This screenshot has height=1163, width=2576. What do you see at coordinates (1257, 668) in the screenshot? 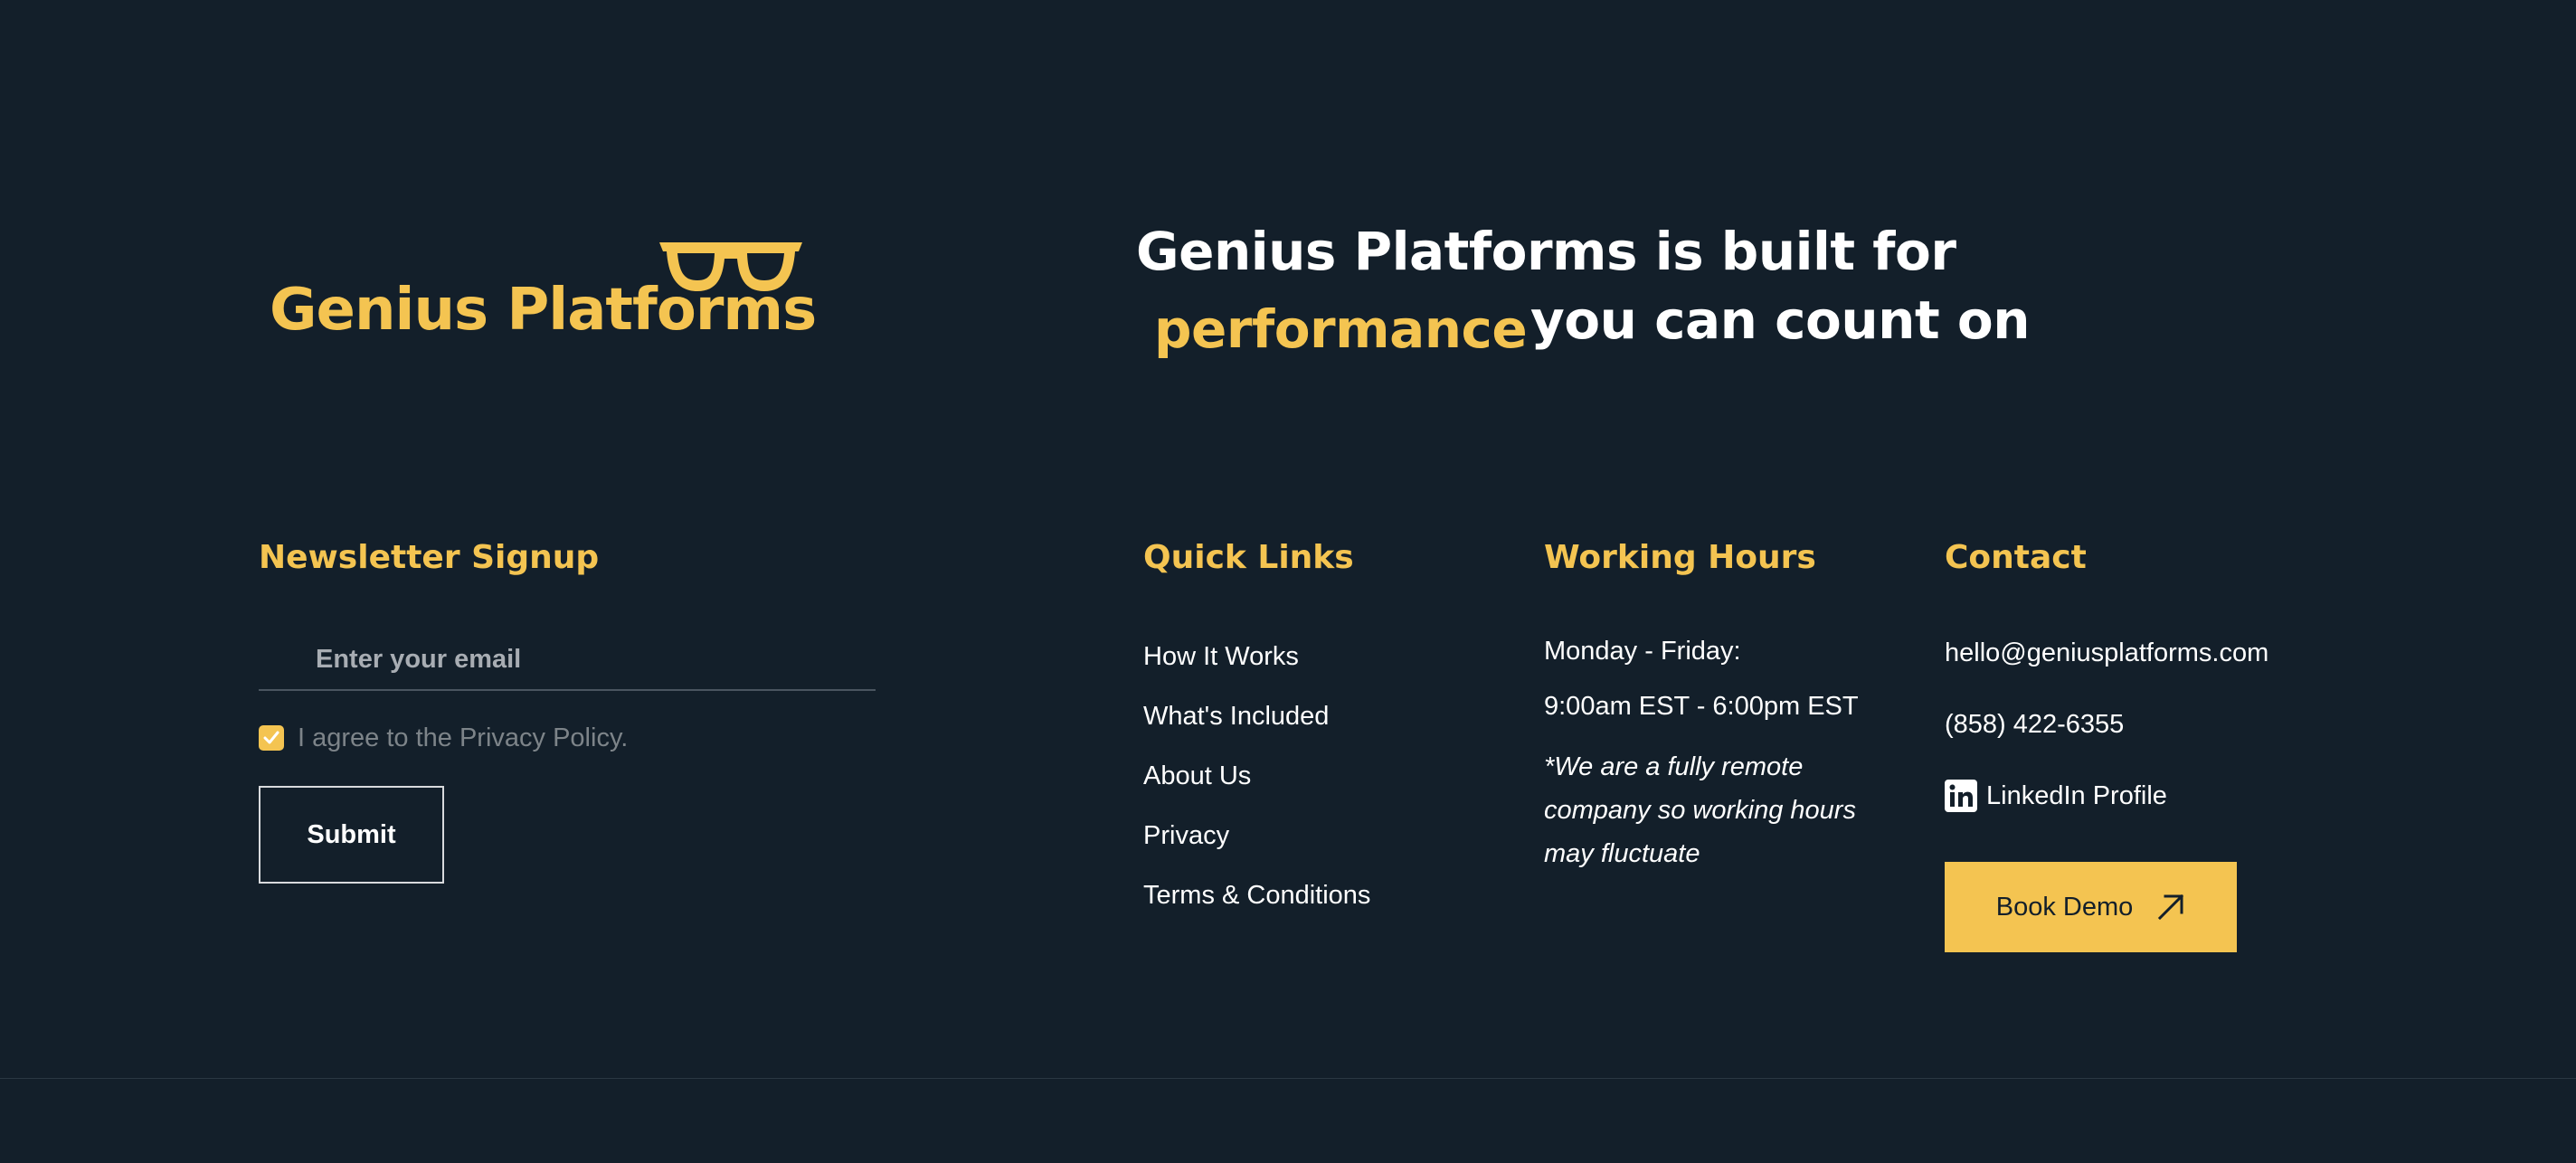
I see `quick-link-how-it-works: How It Works` at bounding box center [1257, 668].